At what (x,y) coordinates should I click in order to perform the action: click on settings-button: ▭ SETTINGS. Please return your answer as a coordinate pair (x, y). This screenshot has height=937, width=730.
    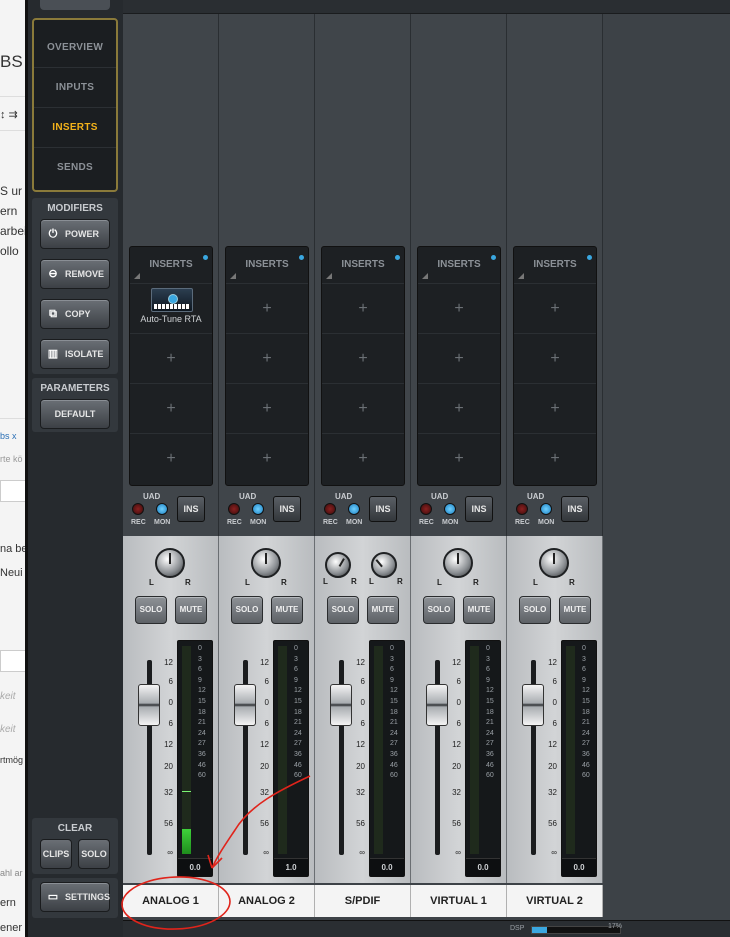
    Looking at the image, I should click on (75, 897).